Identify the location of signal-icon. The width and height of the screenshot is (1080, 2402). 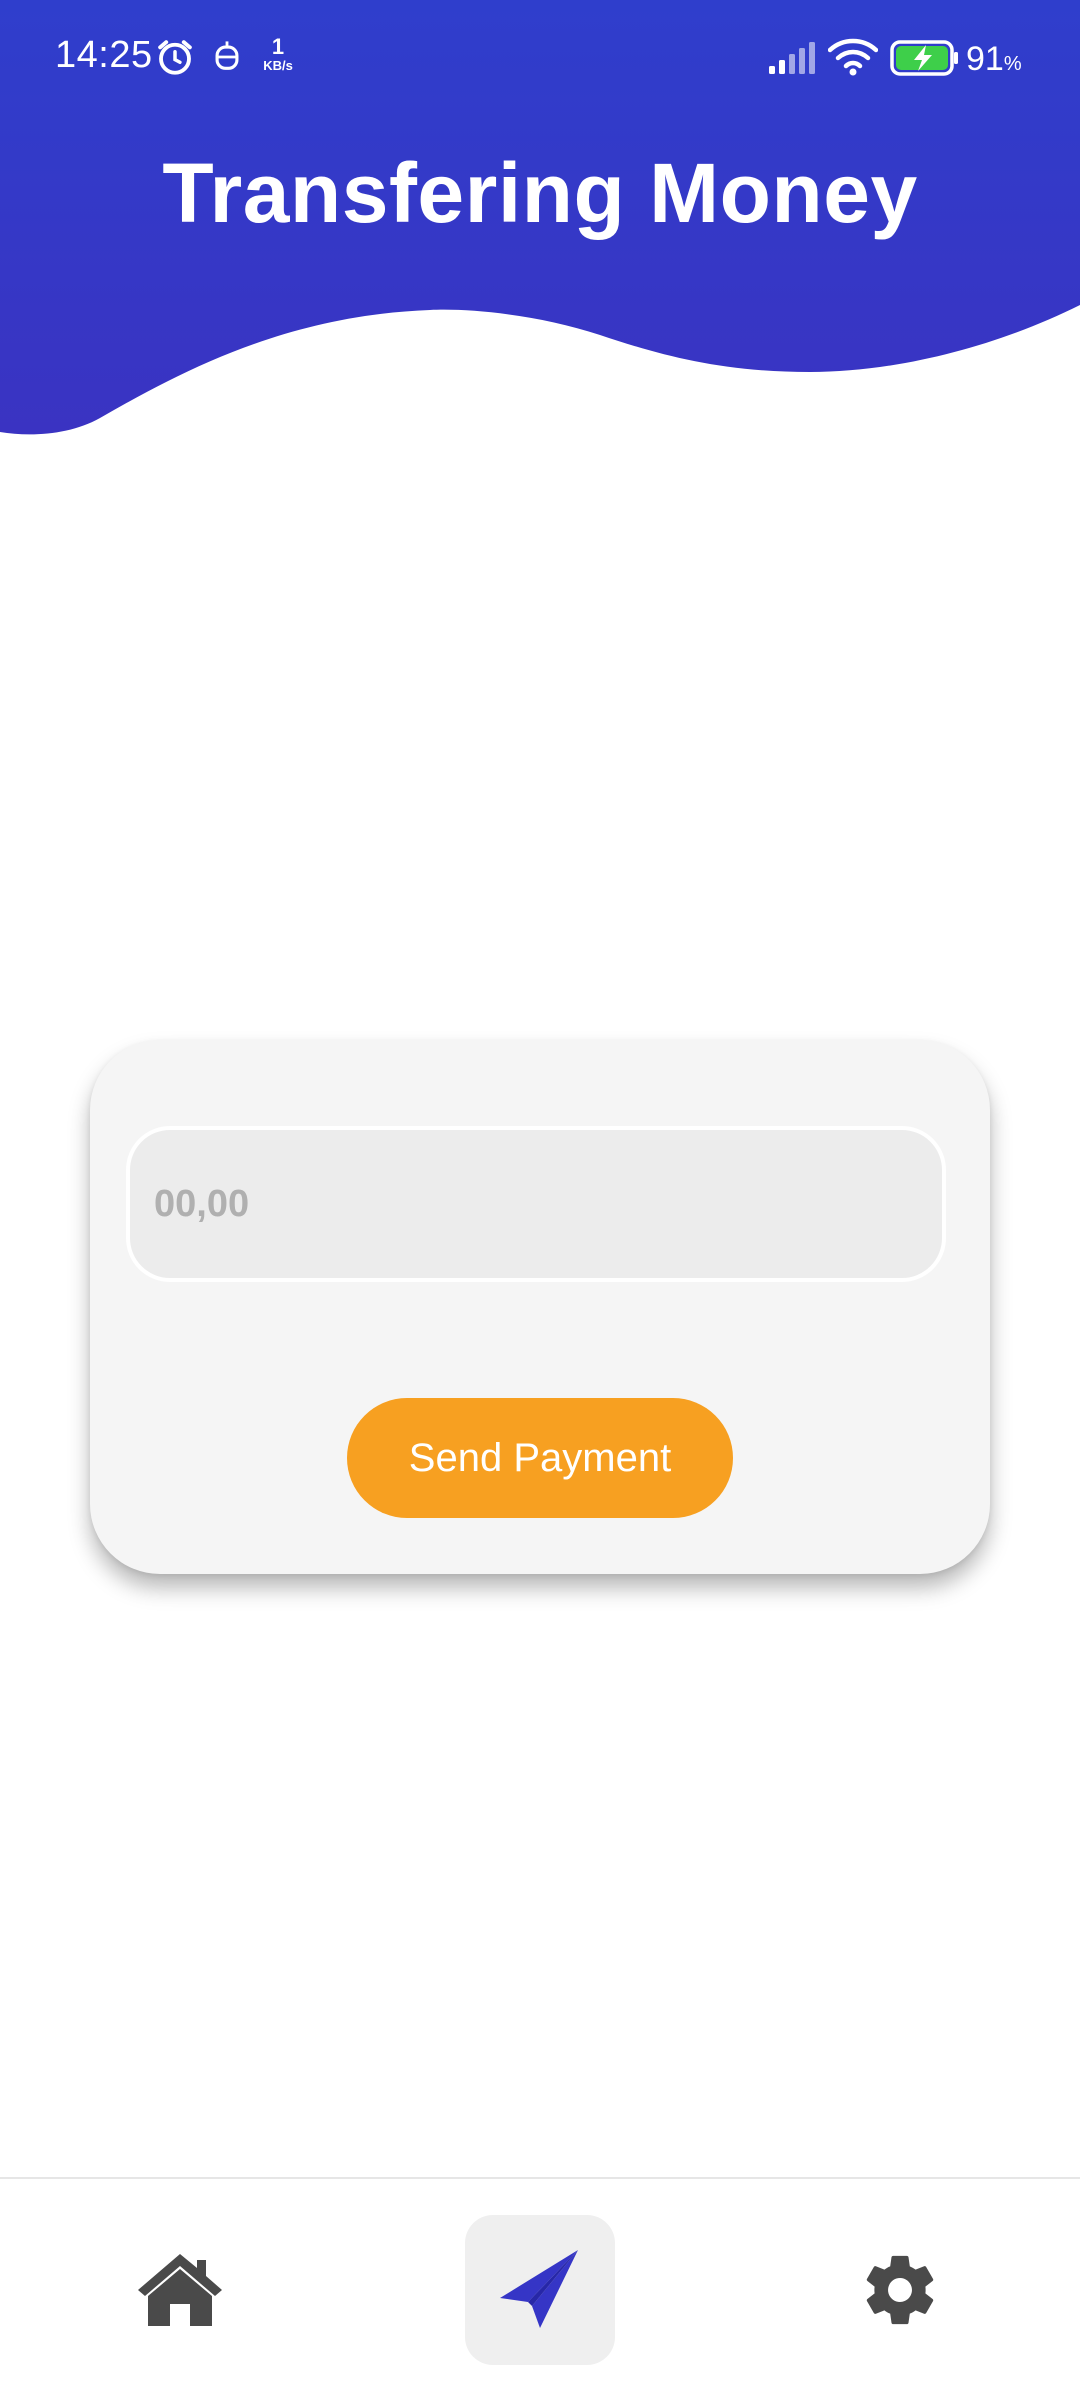
(792, 58).